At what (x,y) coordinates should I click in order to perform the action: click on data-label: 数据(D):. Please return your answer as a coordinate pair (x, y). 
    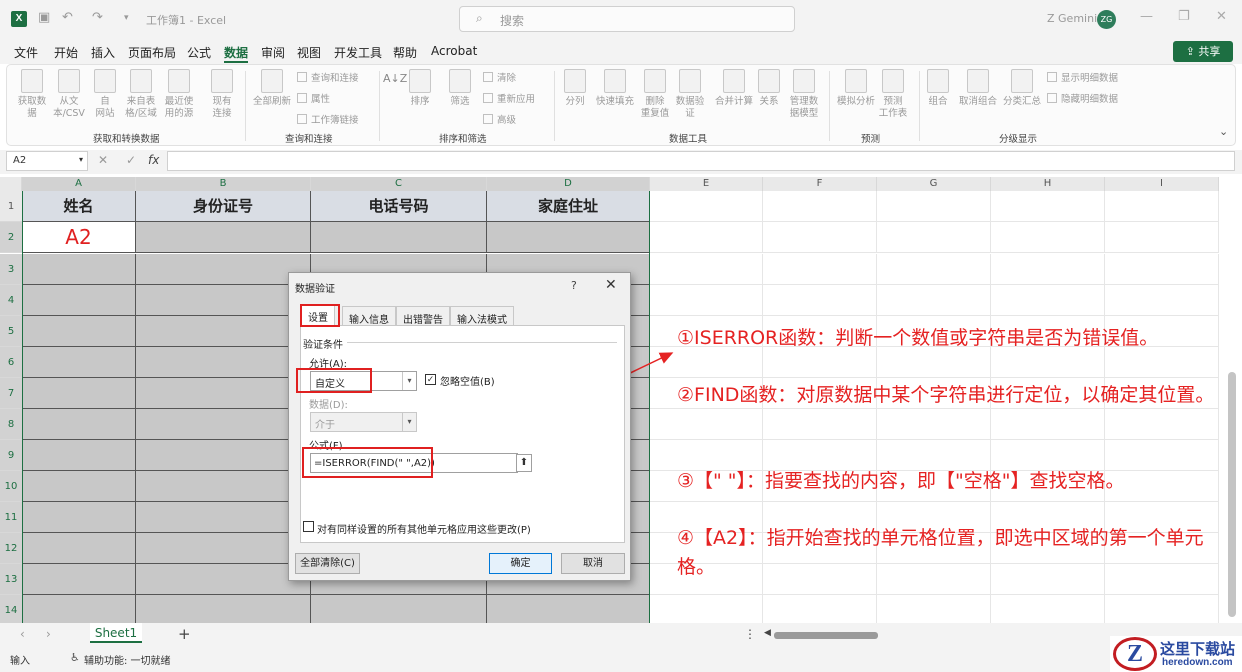
    Looking at the image, I should click on (328, 405).